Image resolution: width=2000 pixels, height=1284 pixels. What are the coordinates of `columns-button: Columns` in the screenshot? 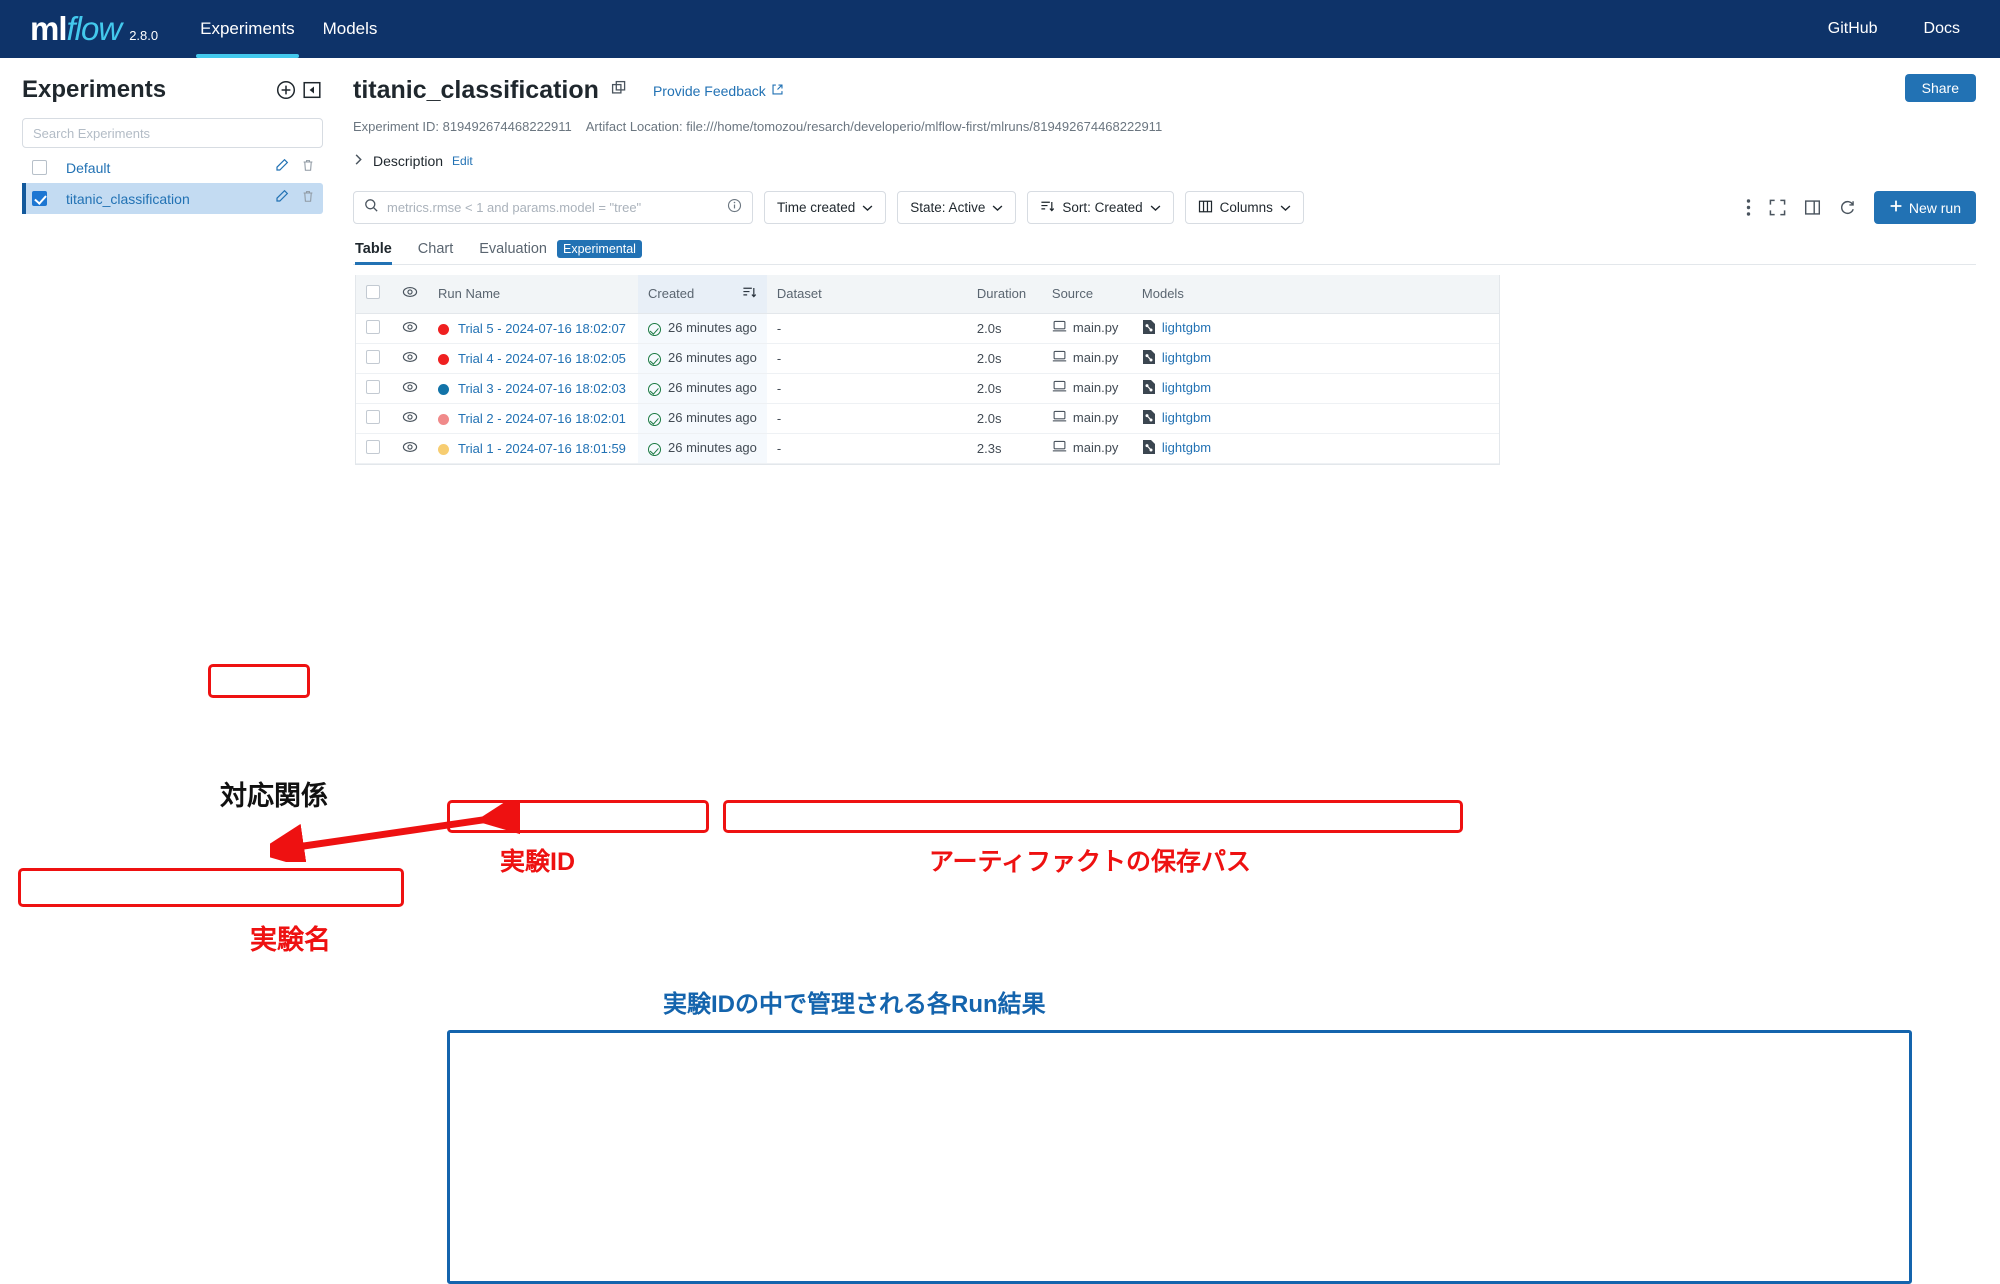 It's located at (1244, 207).